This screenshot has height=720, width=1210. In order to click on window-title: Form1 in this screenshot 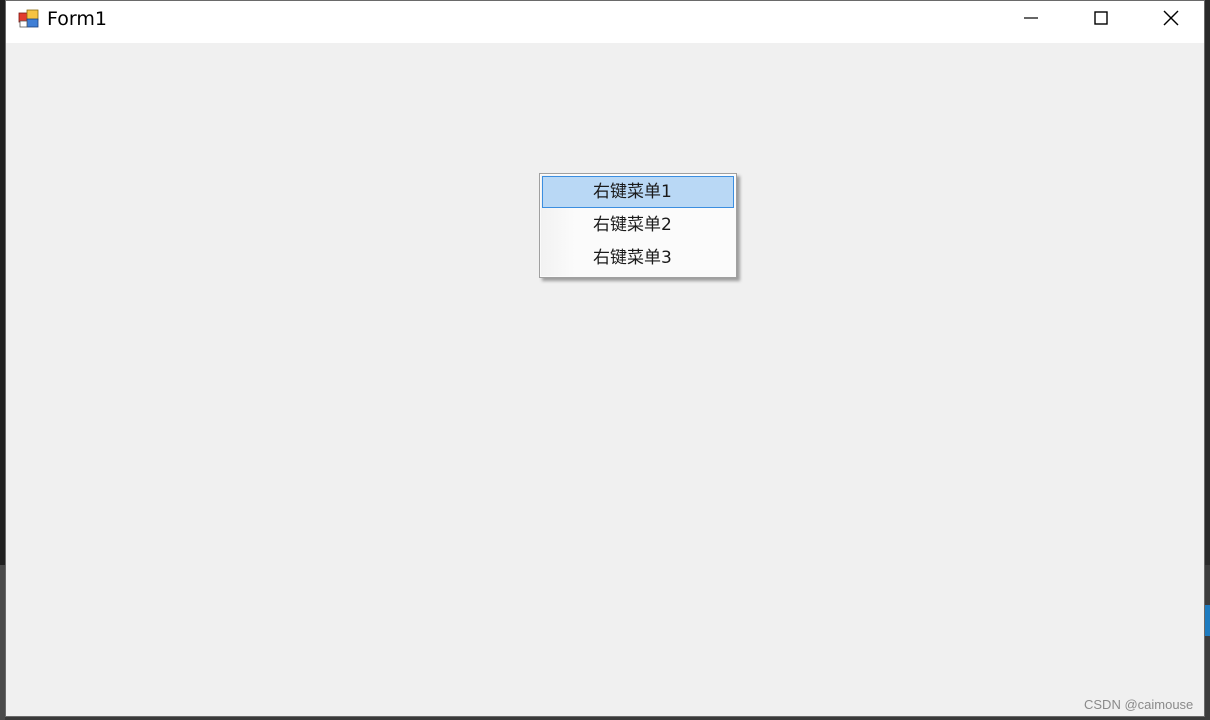, I will do `click(77, 19)`.